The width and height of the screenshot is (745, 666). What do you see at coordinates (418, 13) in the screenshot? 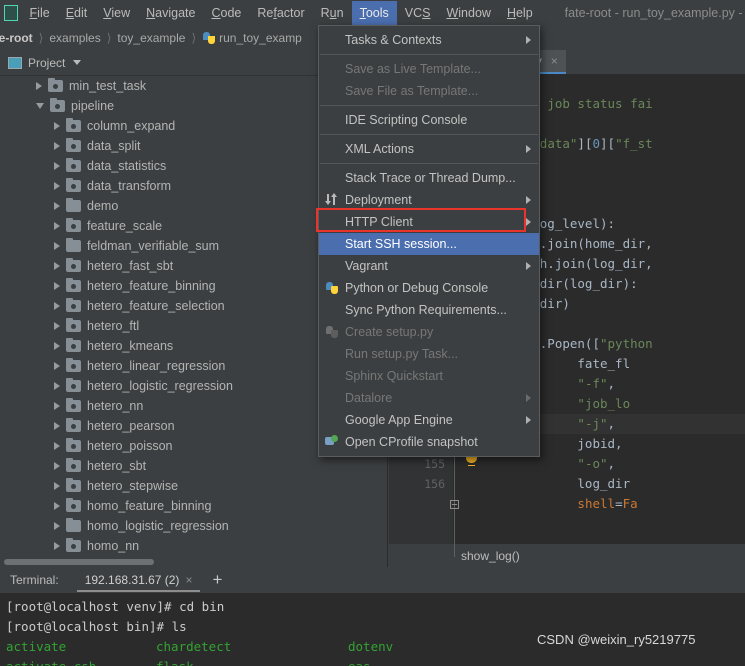
I see `menu-vcs: VCS` at bounding box center [418, 13].